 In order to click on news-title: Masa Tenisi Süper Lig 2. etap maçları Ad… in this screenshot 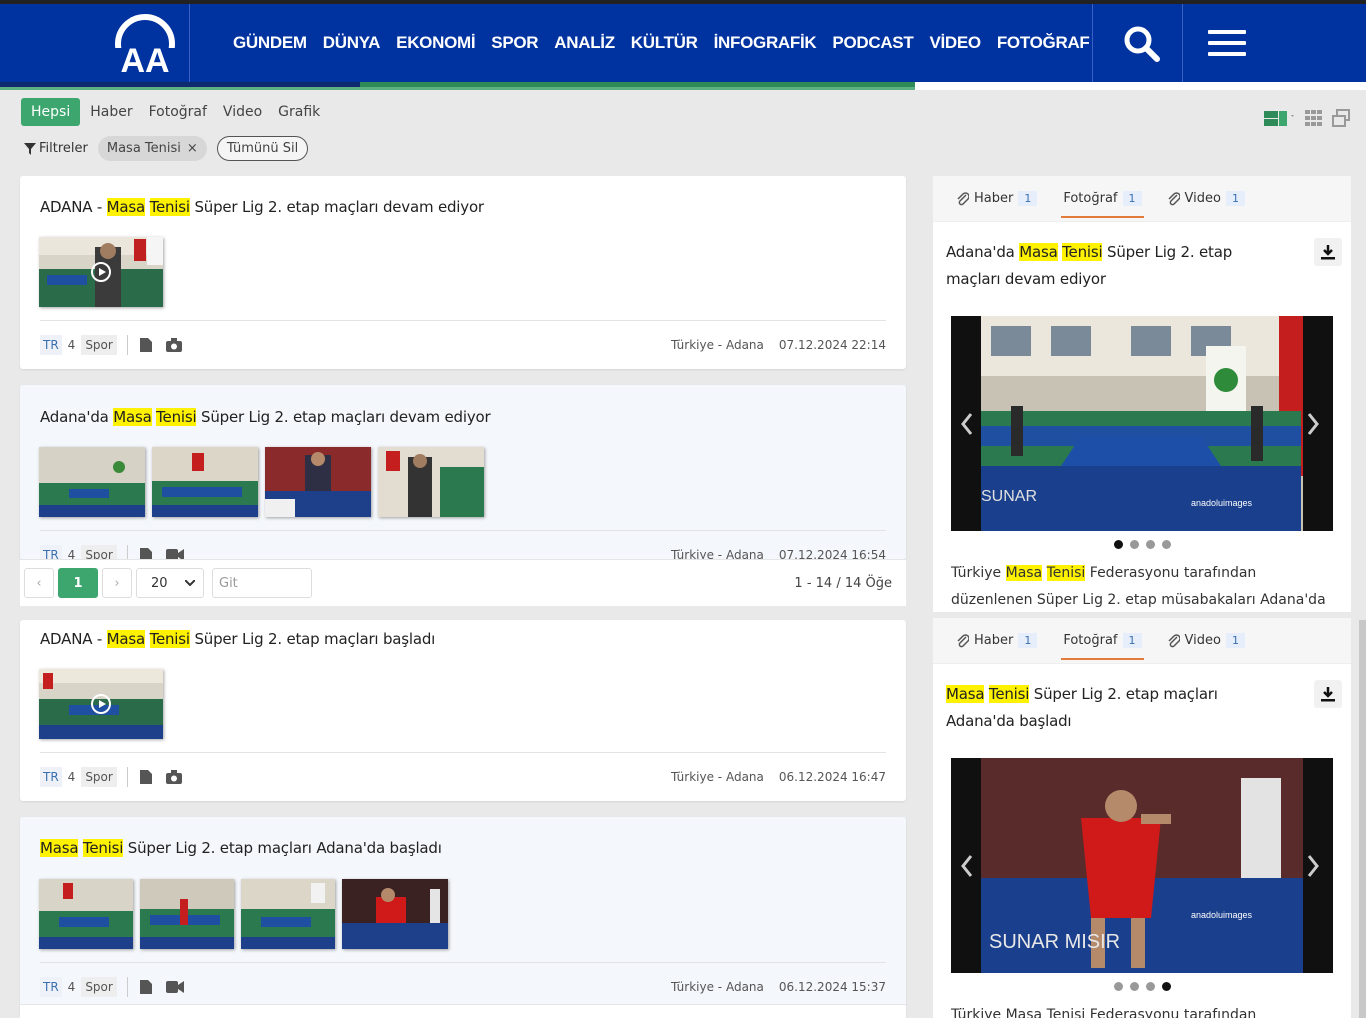, I will do `click(241, 848)`.